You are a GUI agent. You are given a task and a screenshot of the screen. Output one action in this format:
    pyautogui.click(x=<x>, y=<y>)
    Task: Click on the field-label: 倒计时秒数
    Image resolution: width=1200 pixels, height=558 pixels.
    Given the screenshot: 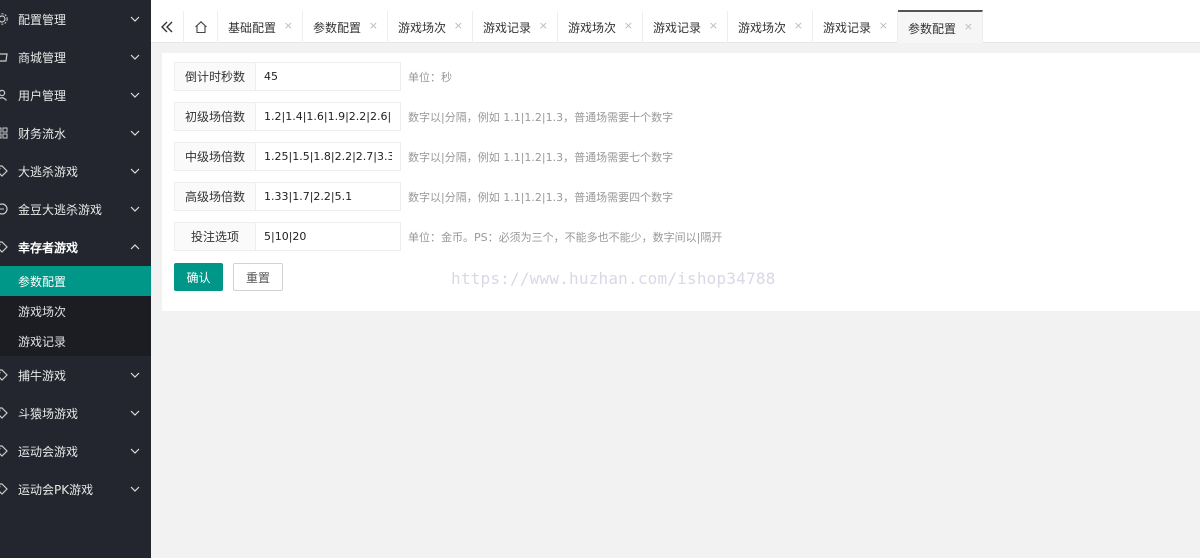 What is the action you would take?
    pyautogui.click(x=215, y=76)
    